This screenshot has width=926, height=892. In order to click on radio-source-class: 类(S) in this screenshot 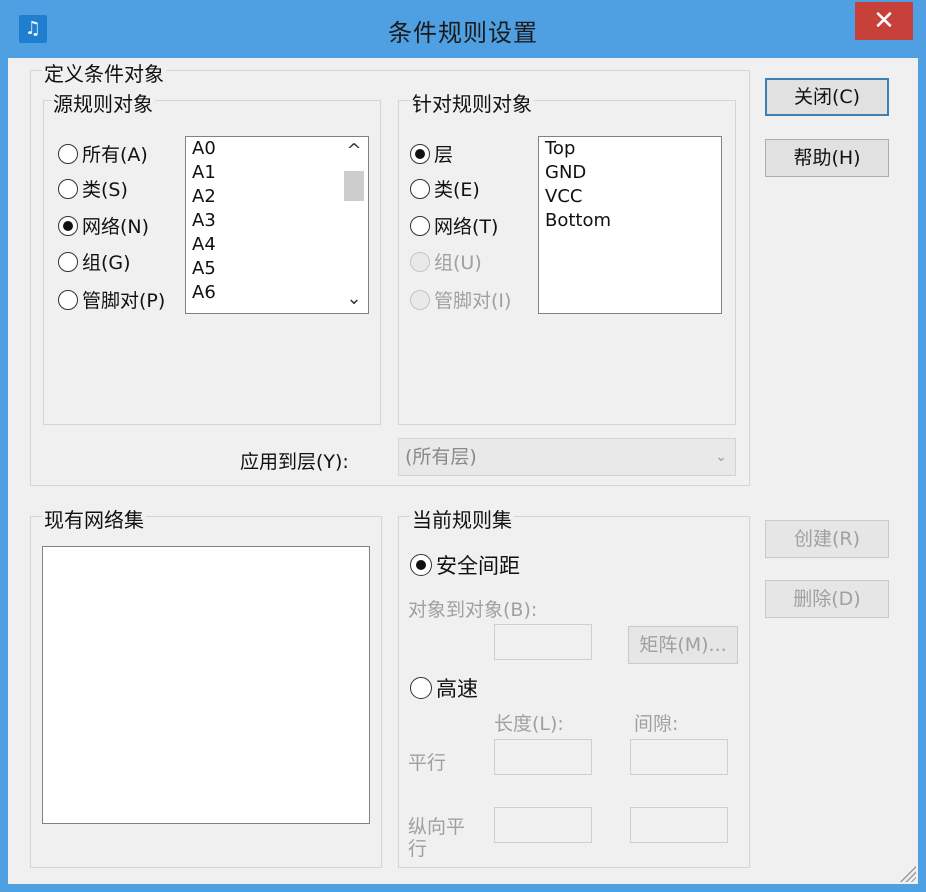, I will do `click(93, 188)`.